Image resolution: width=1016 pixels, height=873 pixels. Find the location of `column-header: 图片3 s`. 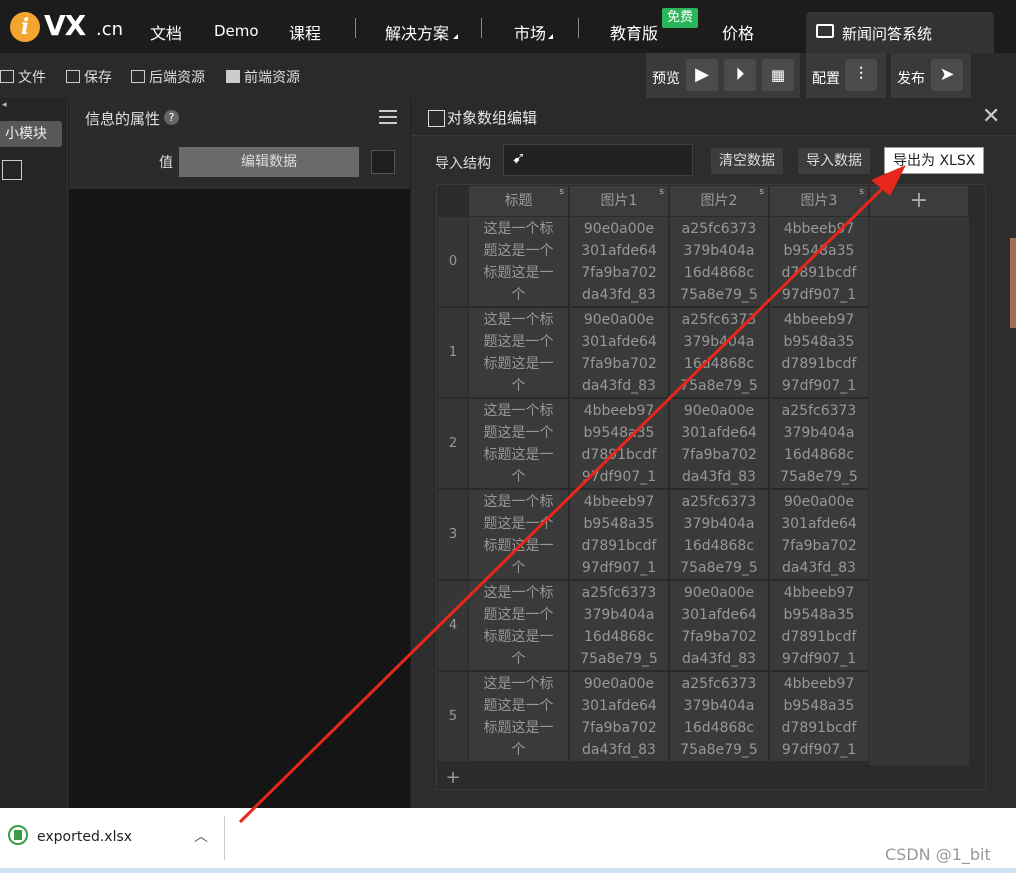

column-header: 图片3 s is located at coordinates (819, 201).